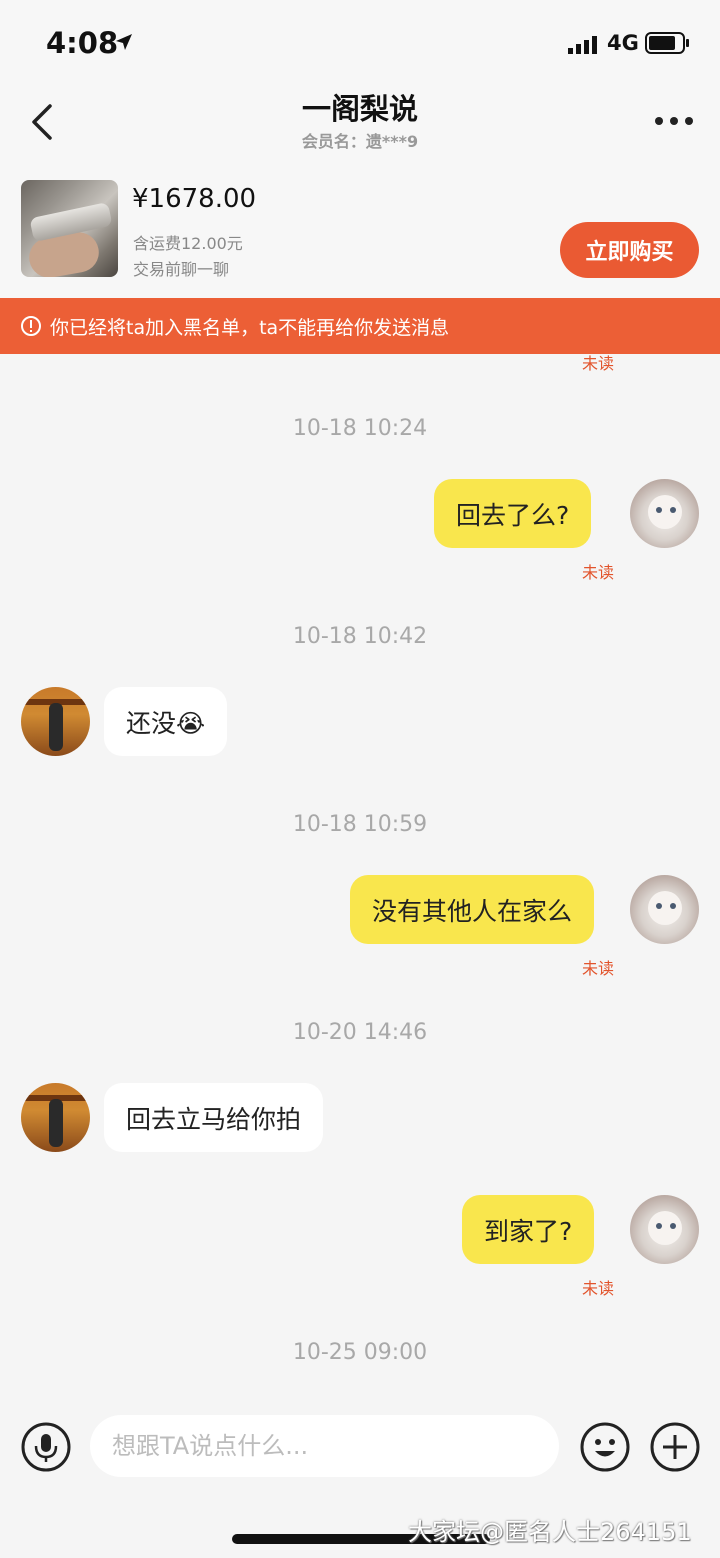  What do you see at coordinates (360, 428) in the screenshot?
I see `message-timestamp: 10-18 10:24` at bounding box center [360, 428].